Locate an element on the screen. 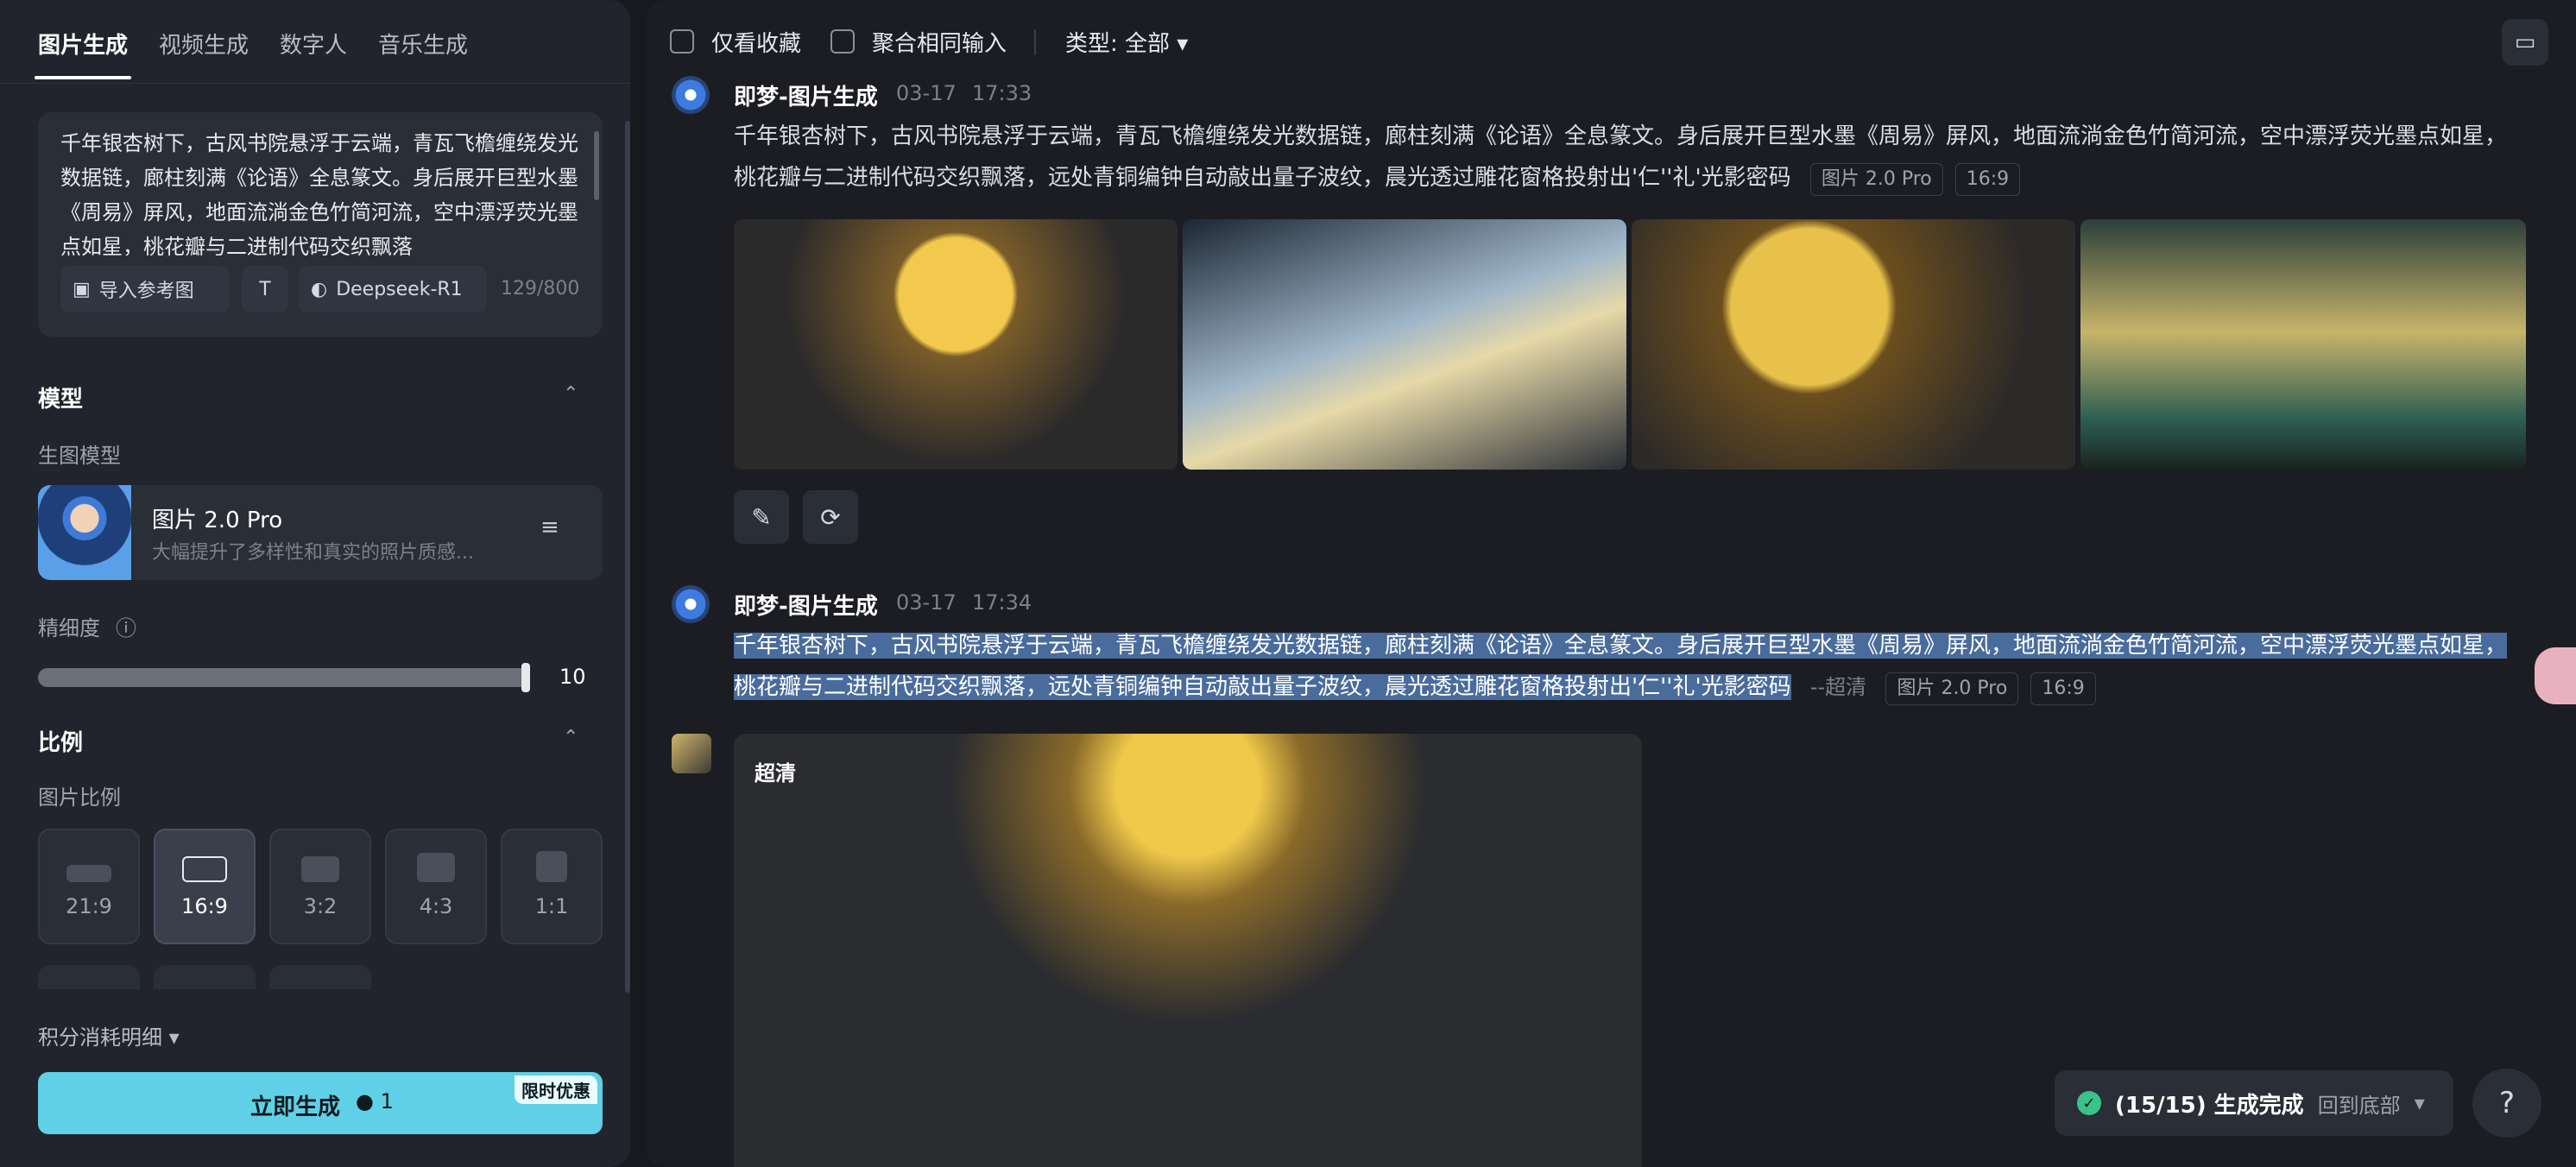 This screenshot has width=2576, height=1167. ratio-4-3-icon is located at coordinates (436, 867).